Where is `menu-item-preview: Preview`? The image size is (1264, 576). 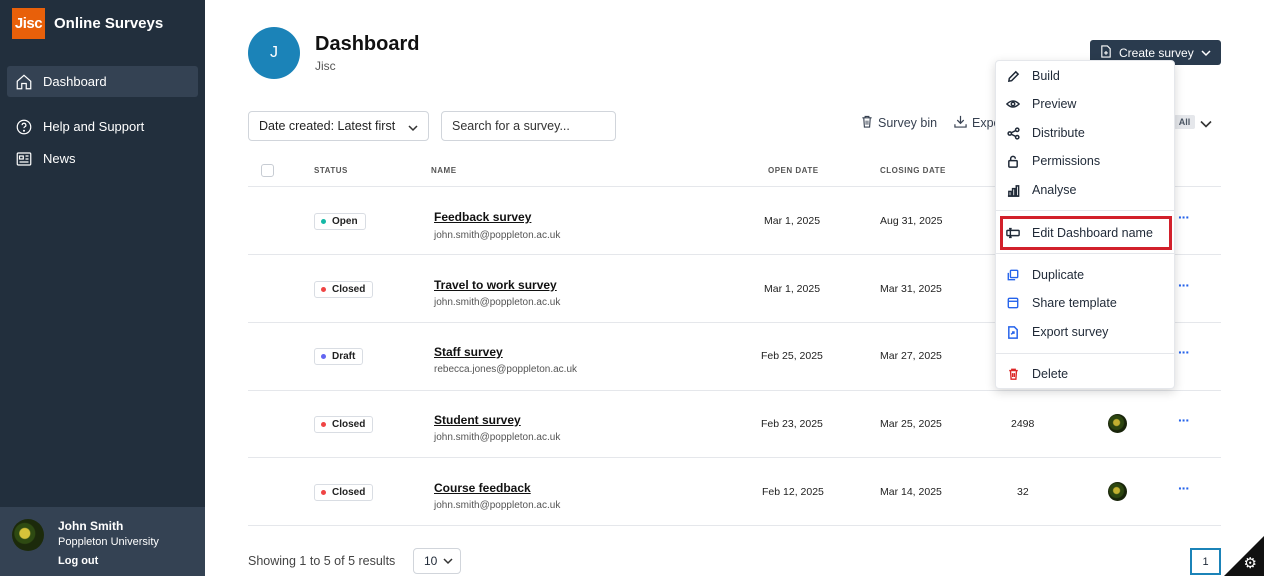 menu-item-preview: Preview is located at coordinates (1085, 104).